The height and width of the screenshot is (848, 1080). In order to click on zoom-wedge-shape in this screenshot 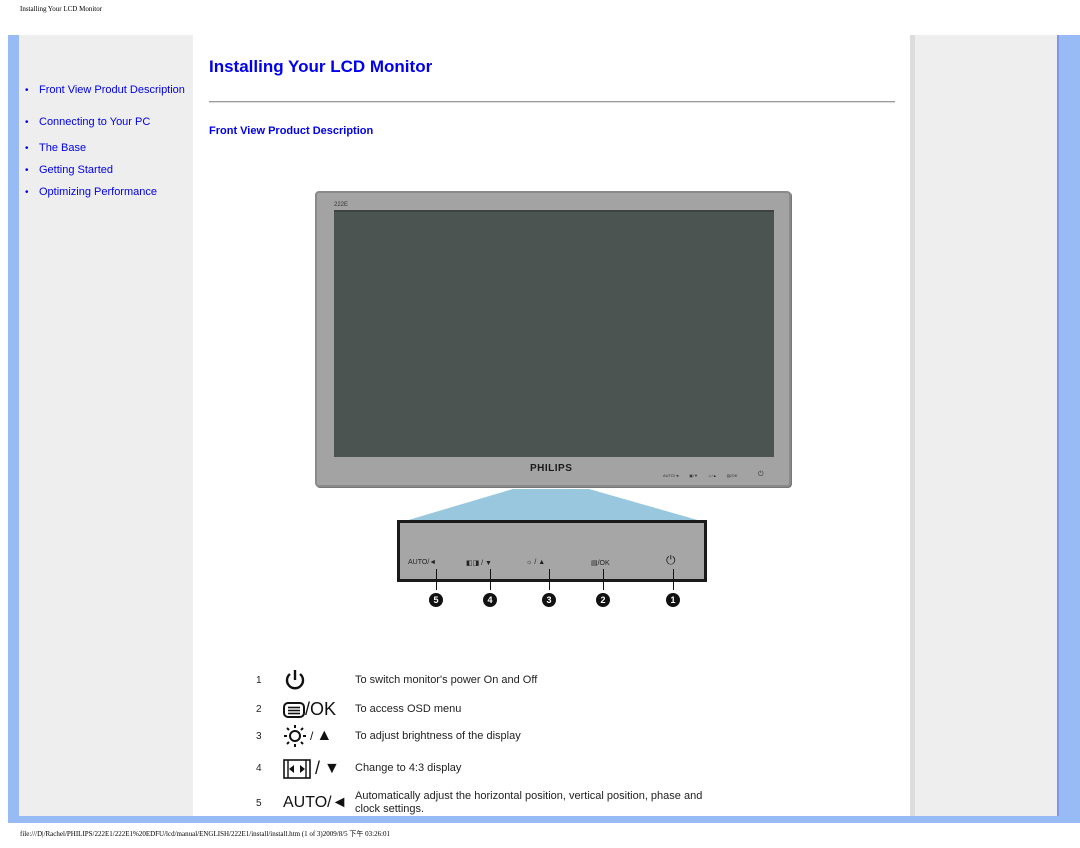, I will do `click(553, 505)`.